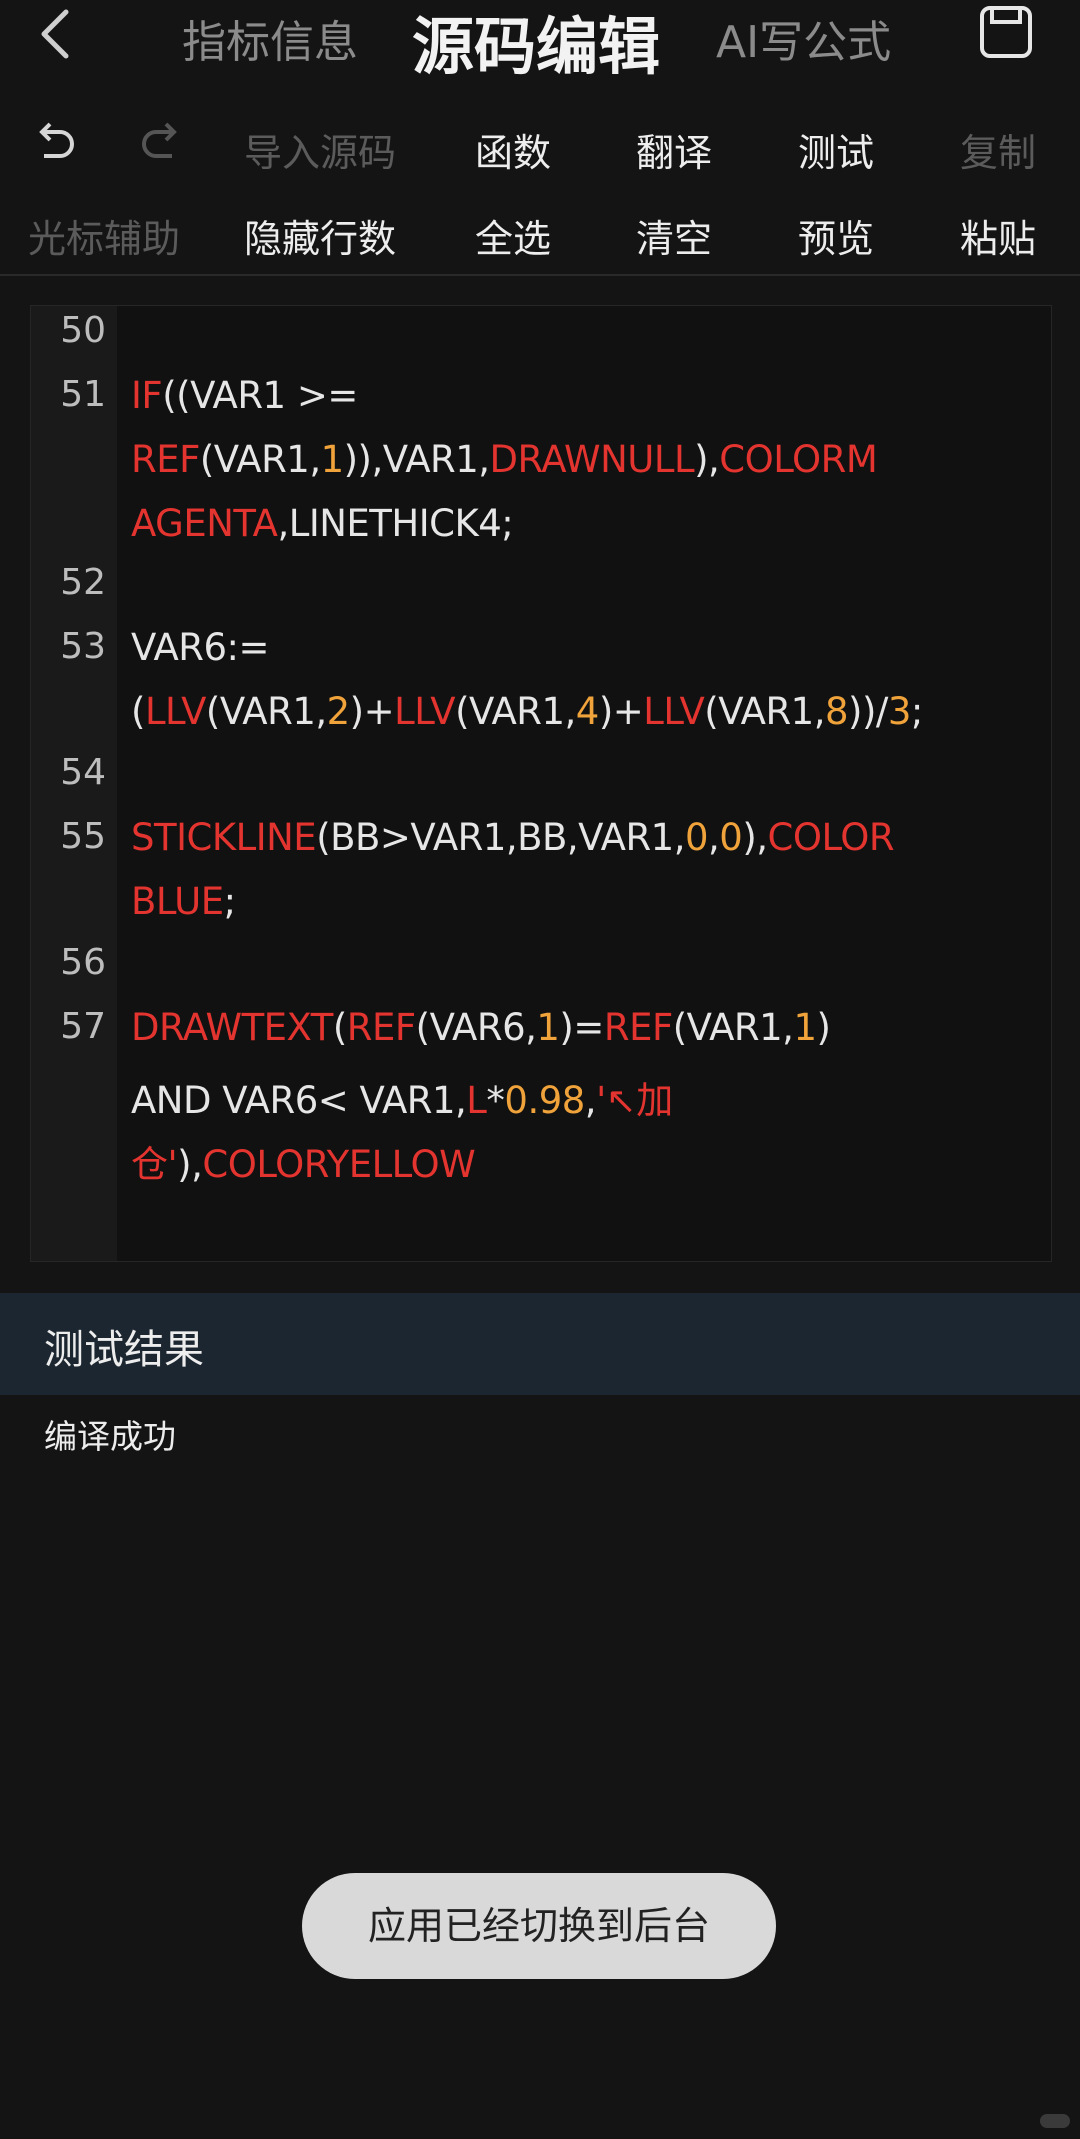  What do you see at coordinates (476, 1100) in the screenshot?
I see `code-token: L` at bounding box center [476, 1100].